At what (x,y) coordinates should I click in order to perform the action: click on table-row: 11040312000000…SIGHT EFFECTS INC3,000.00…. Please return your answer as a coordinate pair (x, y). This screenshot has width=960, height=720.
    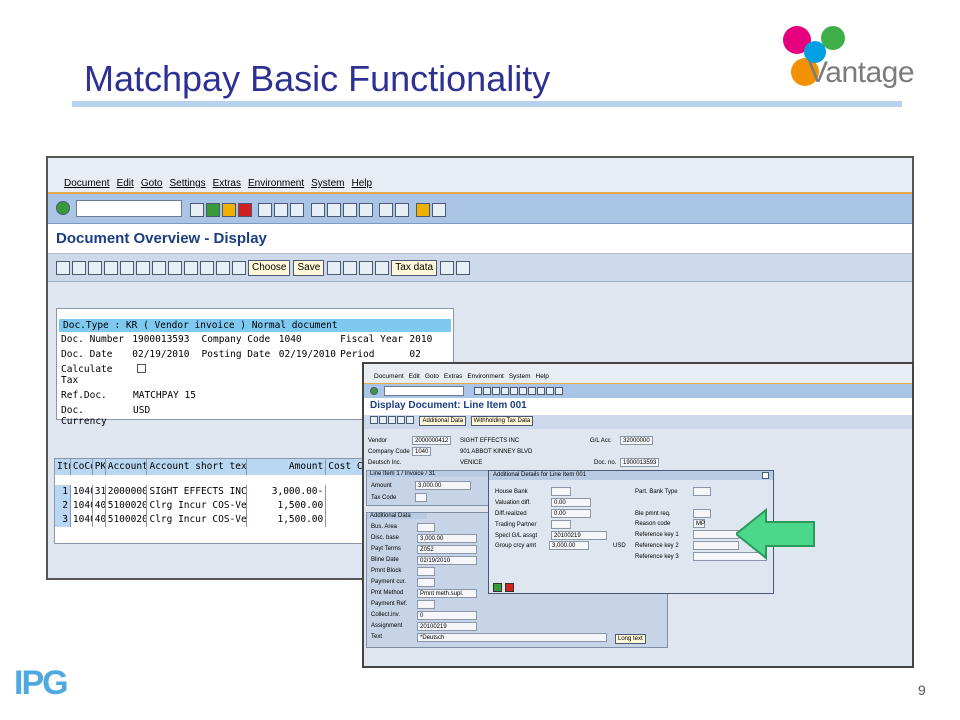
    Looking at the image, I should click on (209, 492).